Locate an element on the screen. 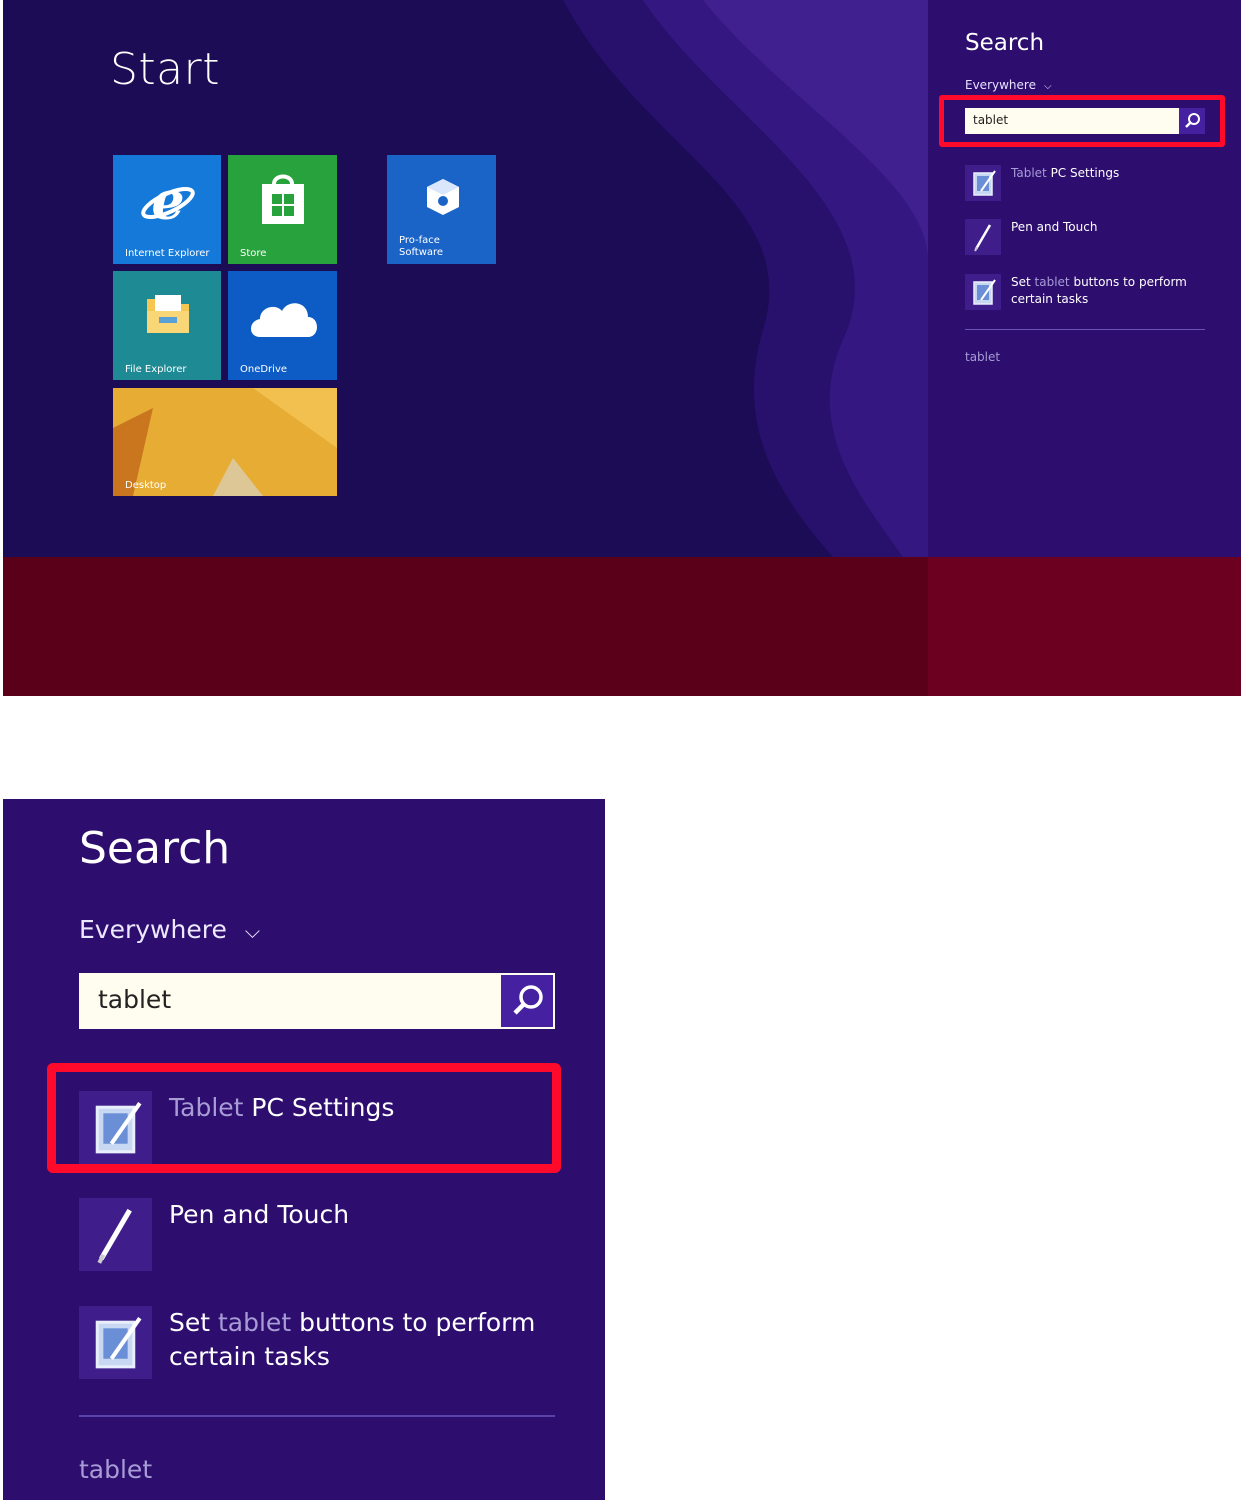 The image size is (1242, 1500). cloud-icon is located at coordinates (284, 320).